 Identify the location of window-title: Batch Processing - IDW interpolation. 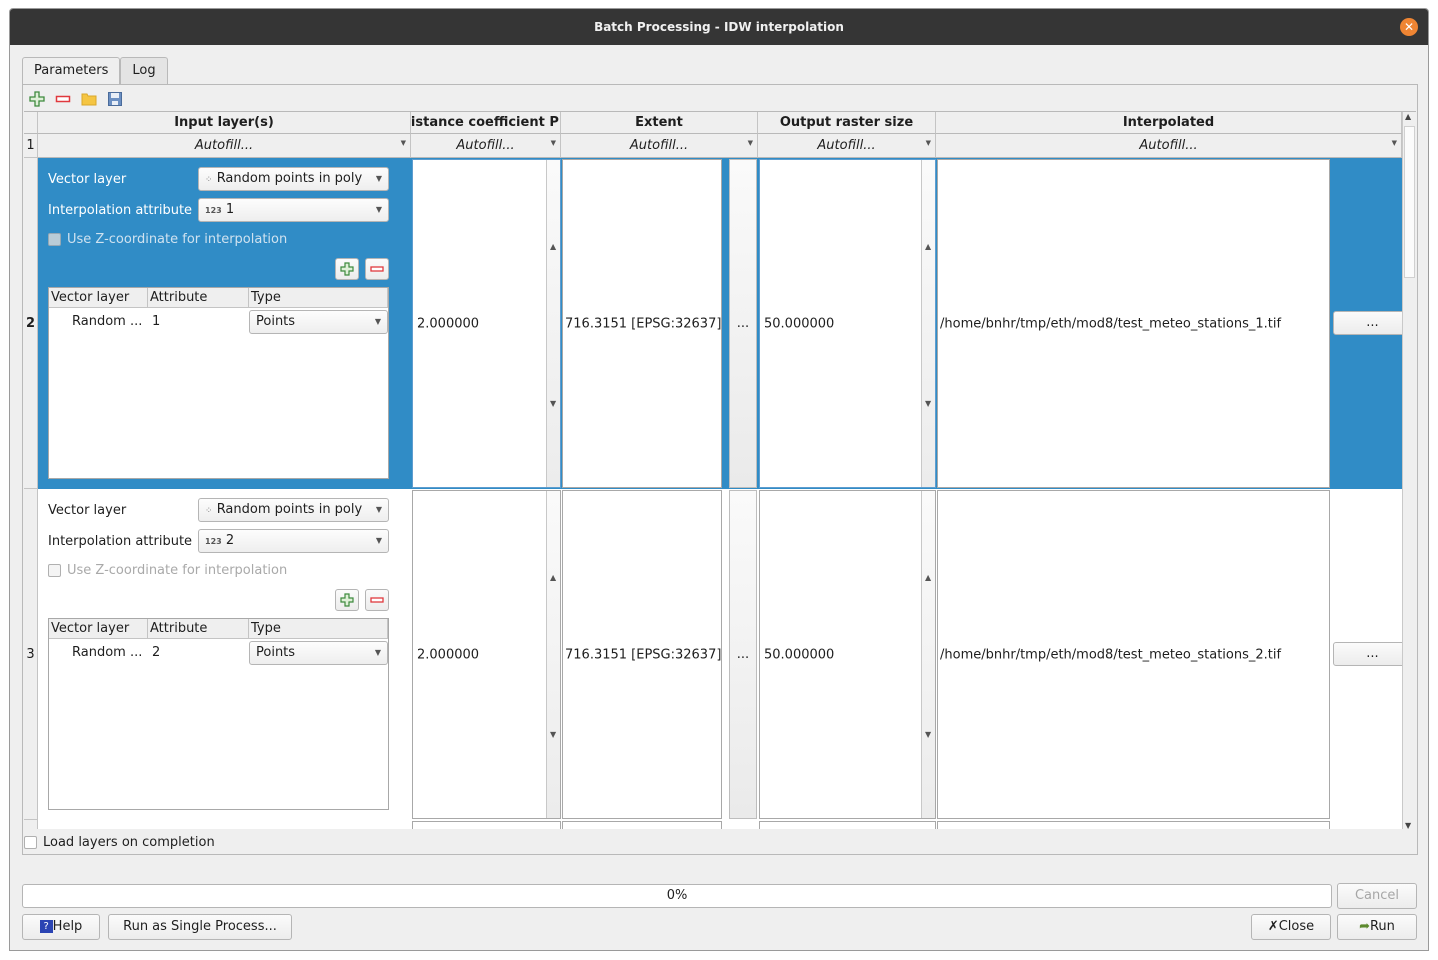
(719, 27).